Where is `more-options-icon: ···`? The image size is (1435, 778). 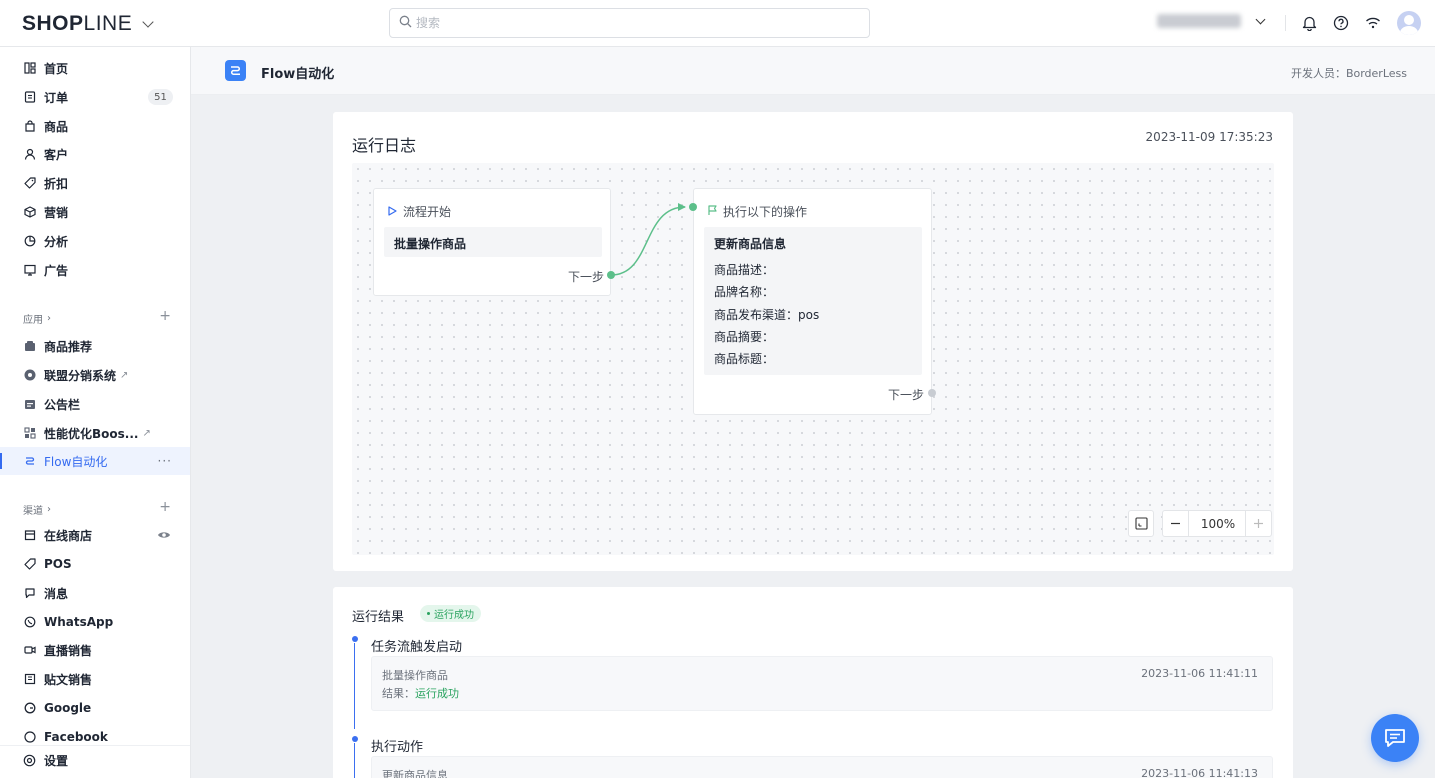
more-options-icon: ··· is located at coordinates (165, 461).